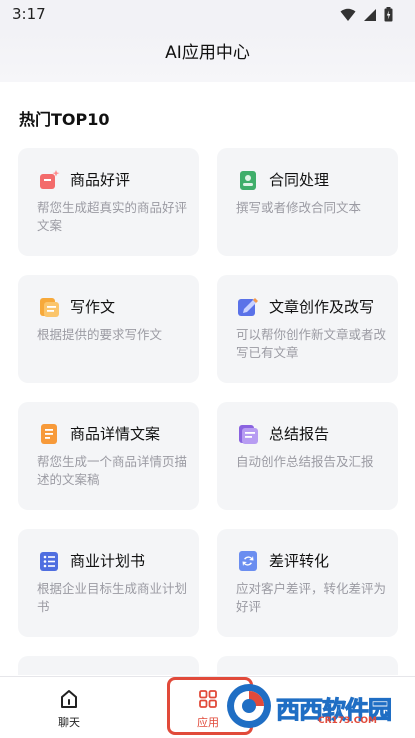 Image resolution: width=415 pixels, height=738 pixels. Describe the element at coordinates (100, 180) in the screenshot. I see `card-title: 商品好评` at that location.